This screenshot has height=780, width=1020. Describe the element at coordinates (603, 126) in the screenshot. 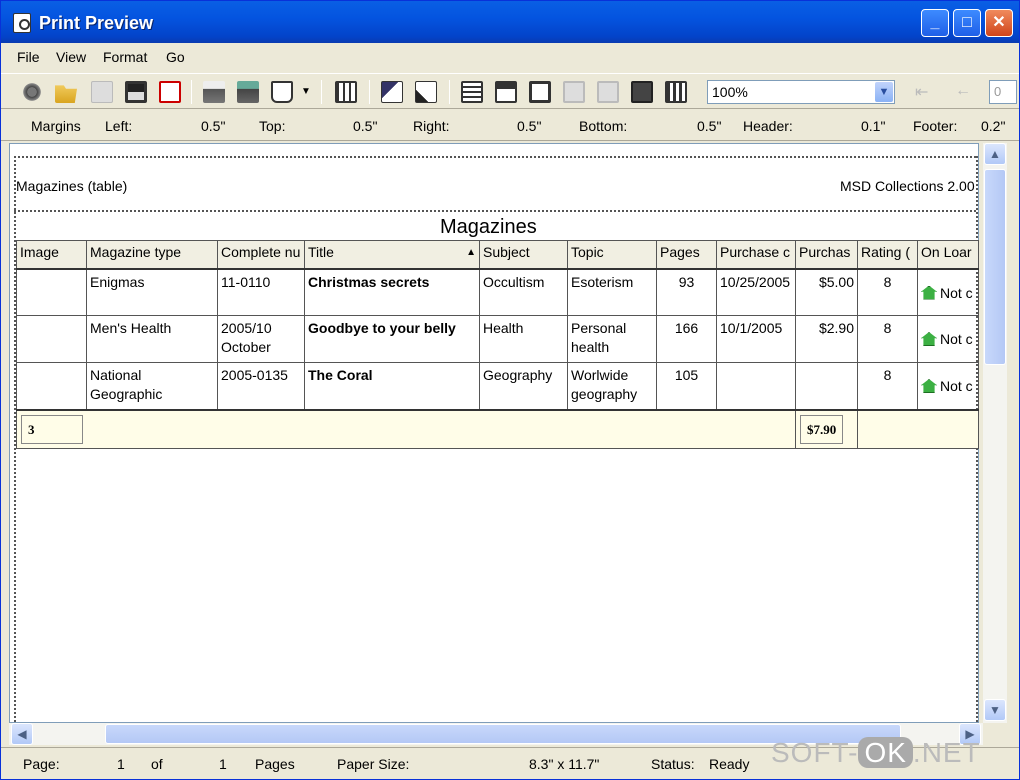

I see `bottom-margin-label: Bottom:` at that location.